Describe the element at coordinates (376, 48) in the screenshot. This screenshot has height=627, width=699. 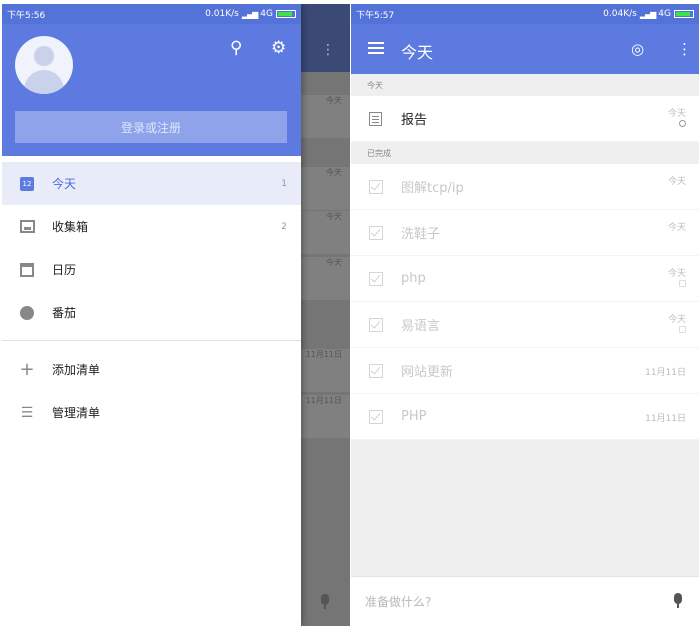
I see `hamburger-menu-icon` at that location.